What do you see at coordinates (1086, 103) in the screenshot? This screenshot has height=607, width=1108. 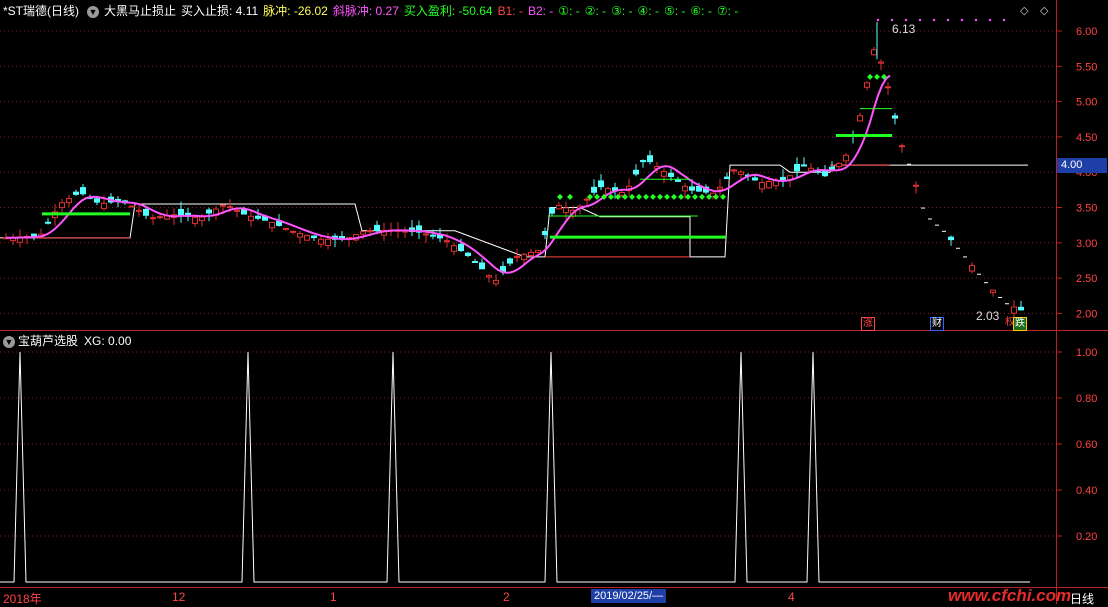 I see `main-y-tick-label: 5.00` at bounding box center [1086, 103].